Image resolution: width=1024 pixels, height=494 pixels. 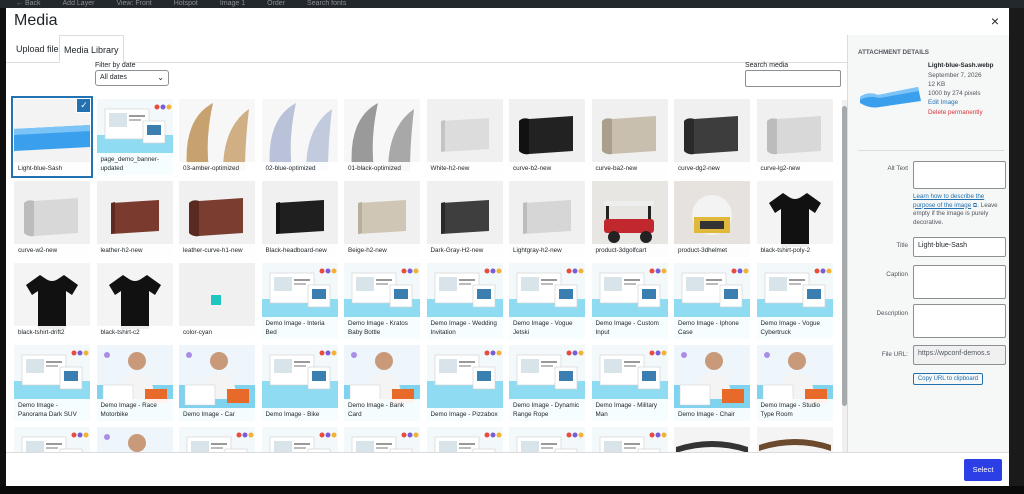 I want to click on media-item-caption: Demo Image - Dynamic Range Rope, so click(x=547, y=410).